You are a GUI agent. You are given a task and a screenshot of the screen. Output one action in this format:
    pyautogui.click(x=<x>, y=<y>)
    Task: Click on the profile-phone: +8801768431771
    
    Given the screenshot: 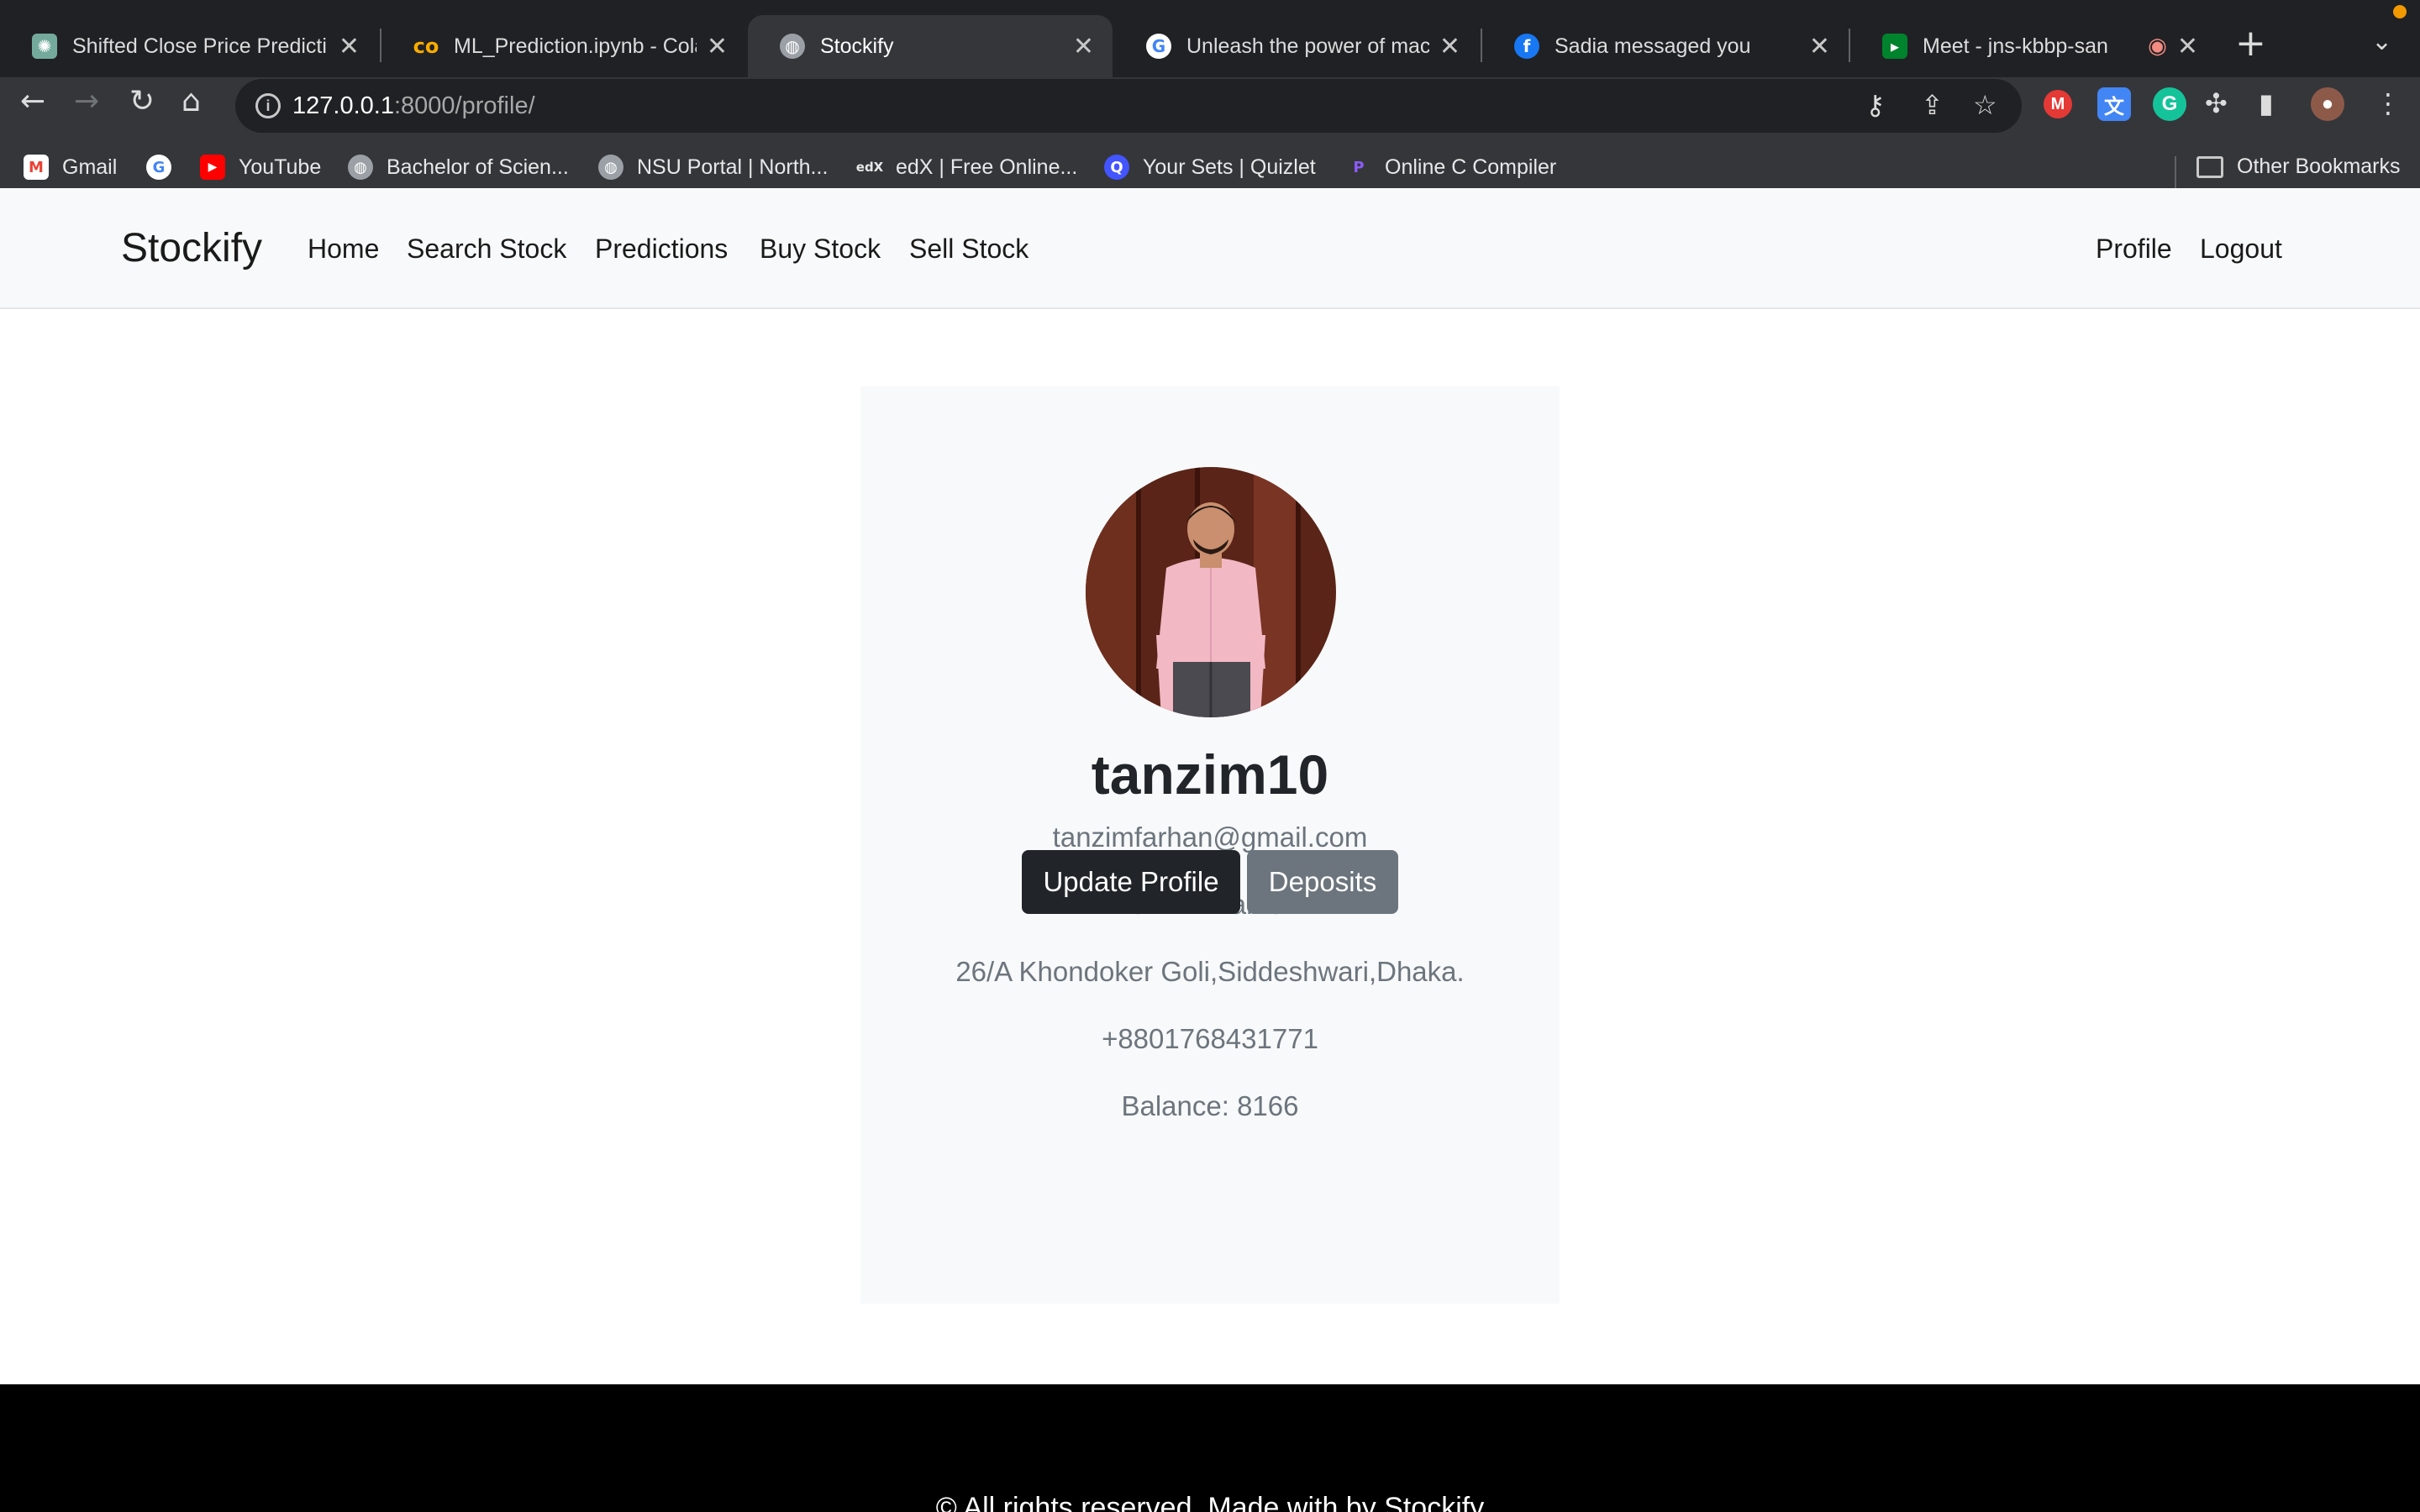 What is the action you would take?
    pyautogui.click(x=1210, y=1038)
    